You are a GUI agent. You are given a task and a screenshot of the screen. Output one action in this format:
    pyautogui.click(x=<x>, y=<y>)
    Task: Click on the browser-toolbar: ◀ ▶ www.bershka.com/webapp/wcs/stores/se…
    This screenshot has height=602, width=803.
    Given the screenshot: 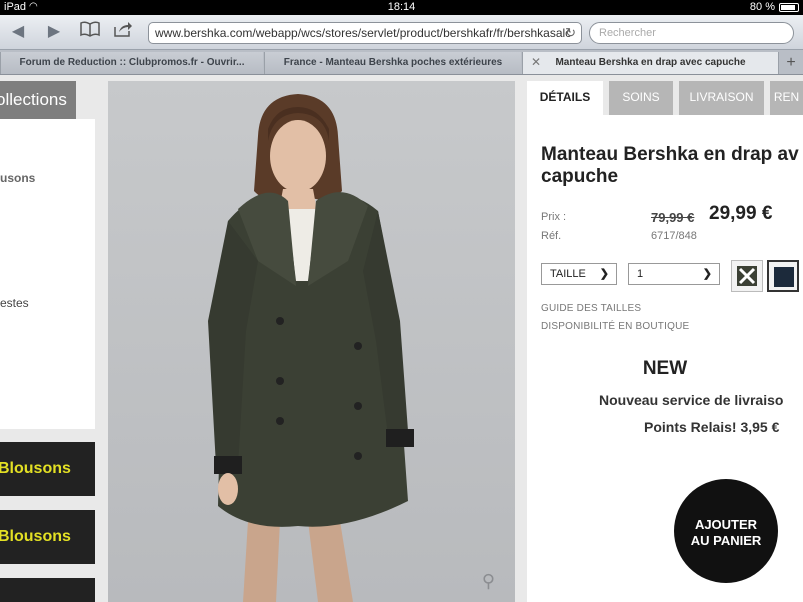 What is the action you would take?
    pyautogui.click(x=401, y=32)
    